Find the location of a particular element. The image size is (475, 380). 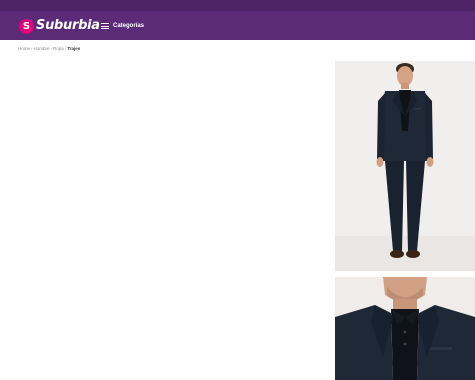

logo-text: Suburbia is located at coordinates (68, 25).